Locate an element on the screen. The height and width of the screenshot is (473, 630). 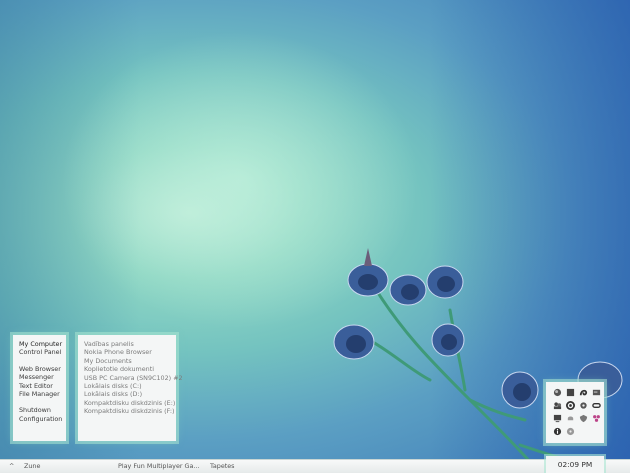
spiral-icon is located at coordinates (570, 405).